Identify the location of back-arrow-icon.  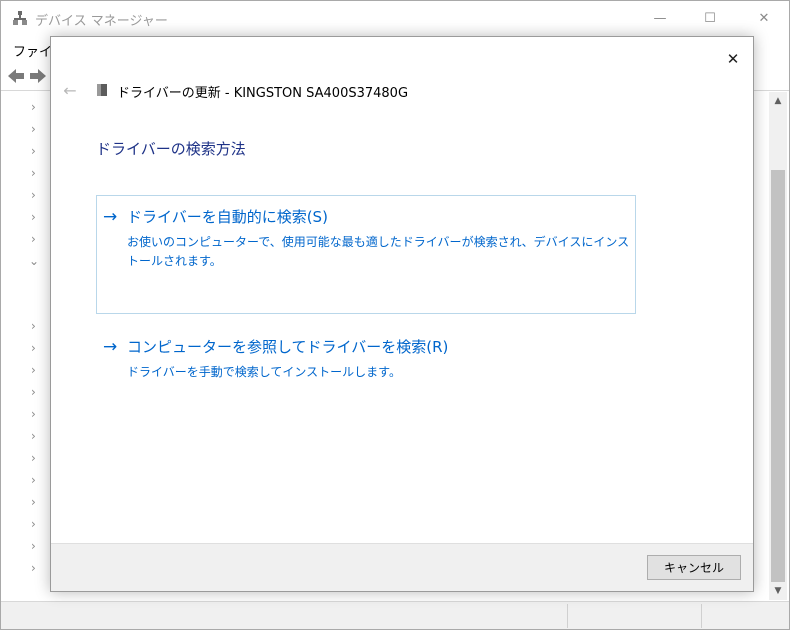
(16, 76).